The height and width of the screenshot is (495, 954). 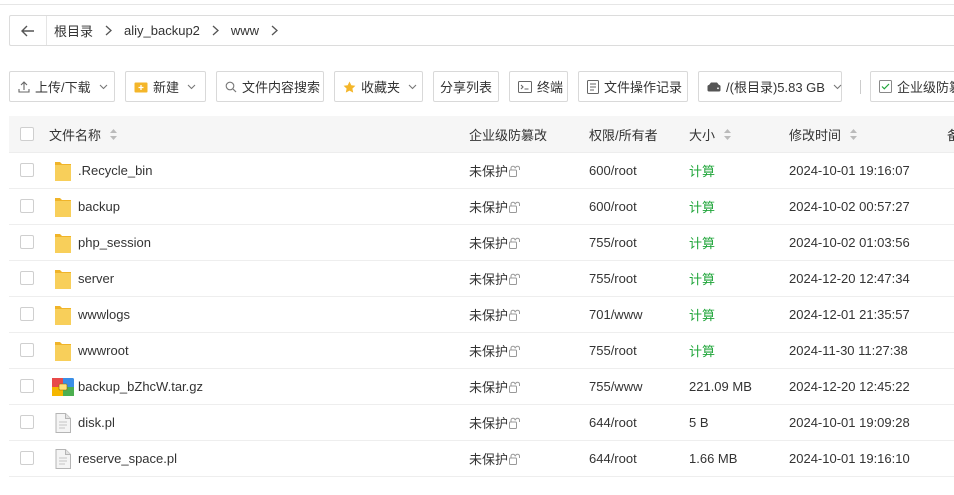 I want to click on top-divider, so click(x=477, y=2).